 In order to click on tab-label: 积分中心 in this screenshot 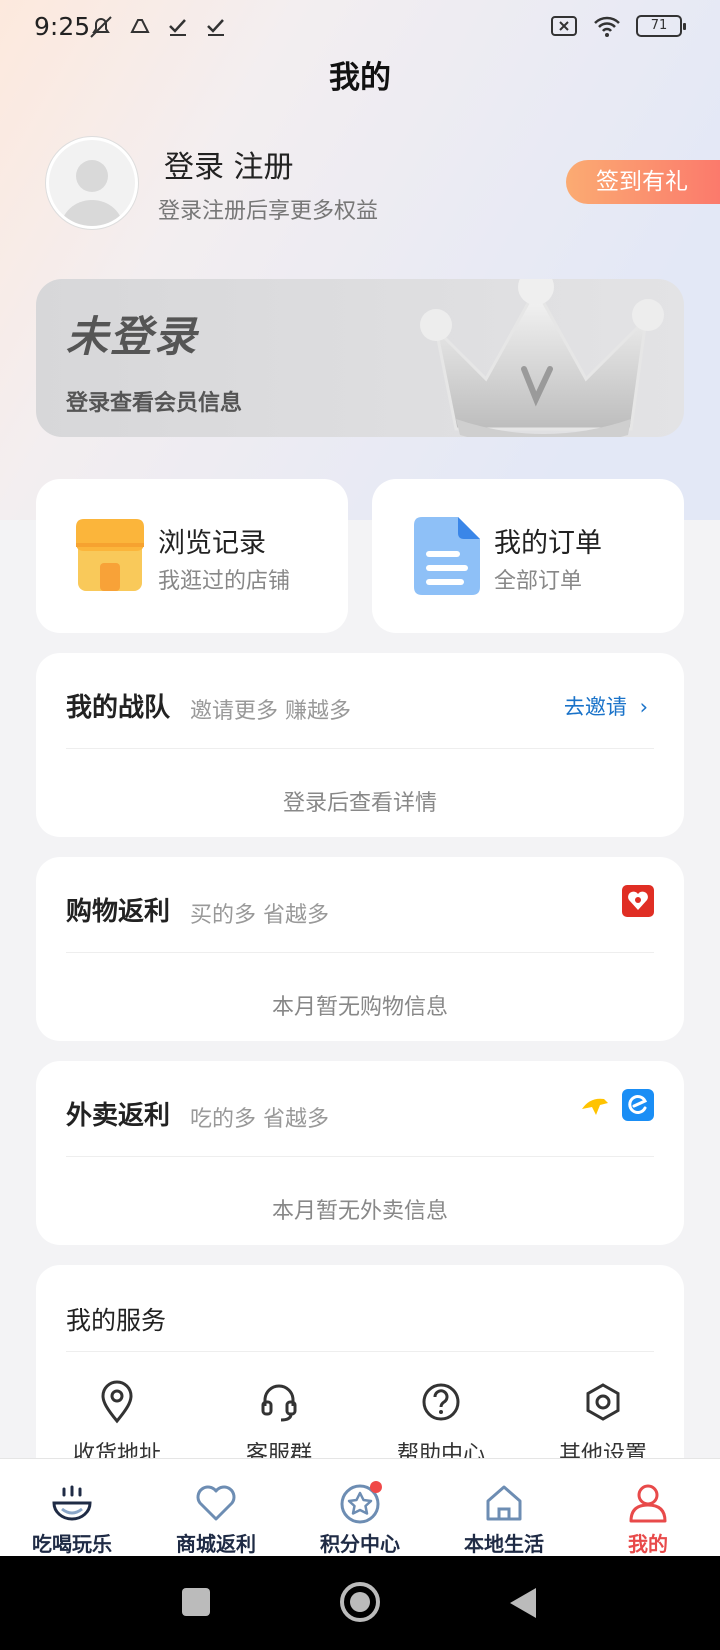, I will do `click(360, 1544)`.